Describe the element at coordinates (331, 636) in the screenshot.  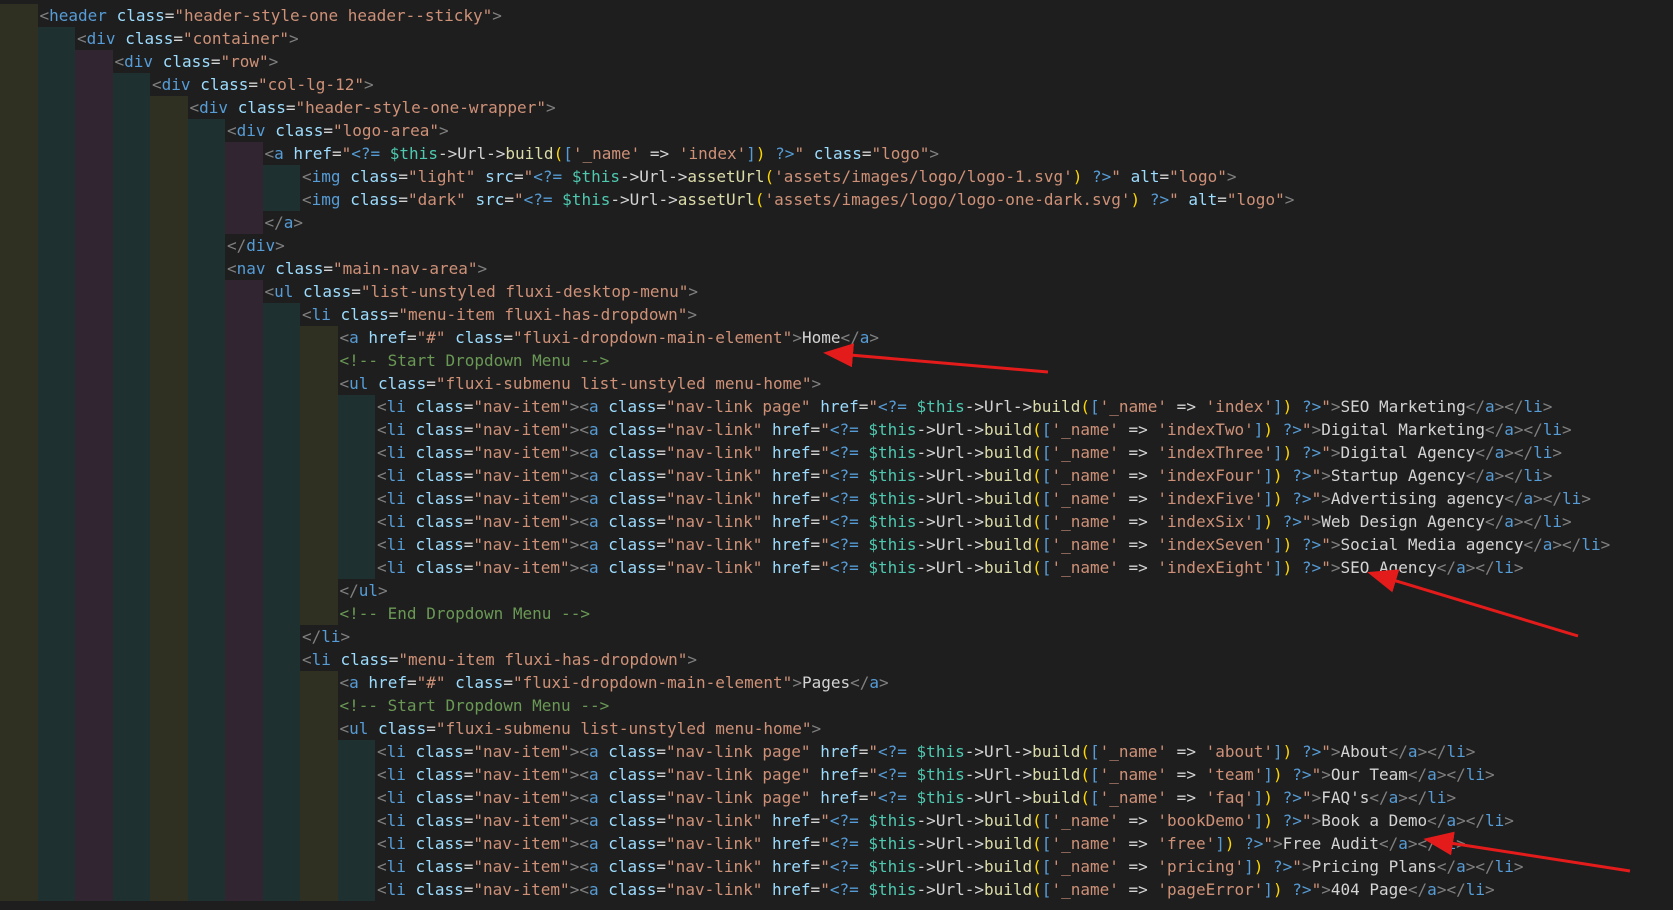
I see `code-token: li` at that location.